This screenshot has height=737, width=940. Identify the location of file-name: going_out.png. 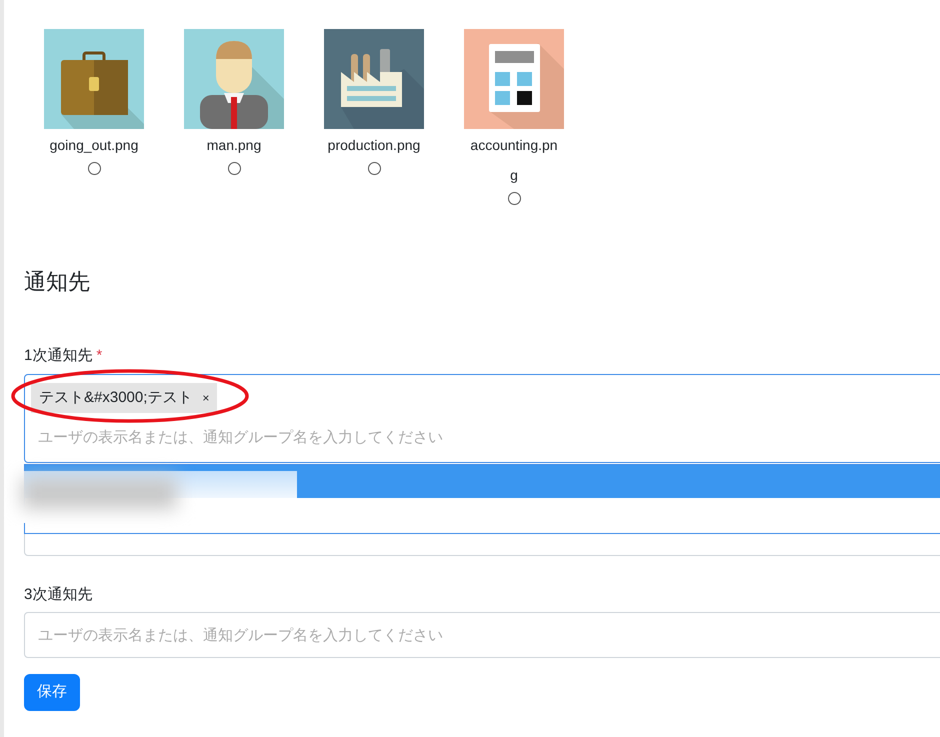
(94, 145).